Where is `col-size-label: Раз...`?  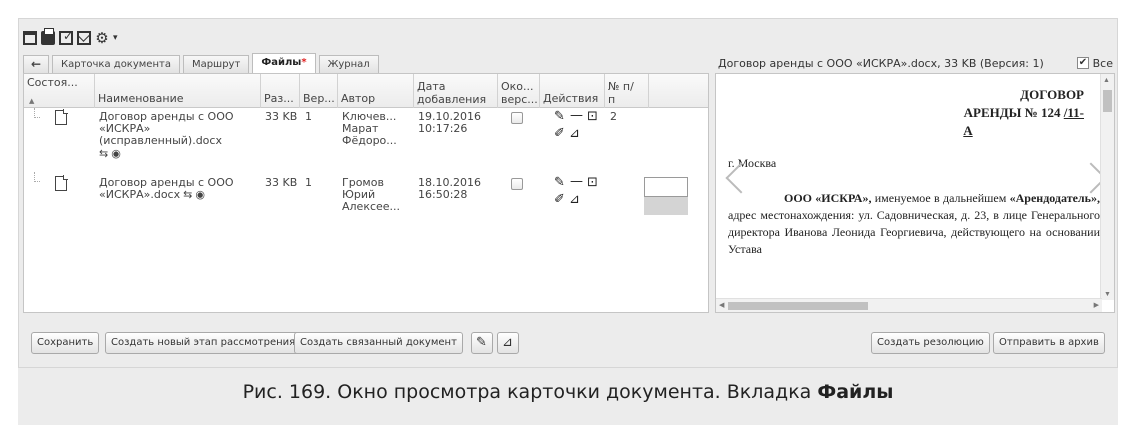 col-size-label: Раз... is located at coordinates (279, 98).